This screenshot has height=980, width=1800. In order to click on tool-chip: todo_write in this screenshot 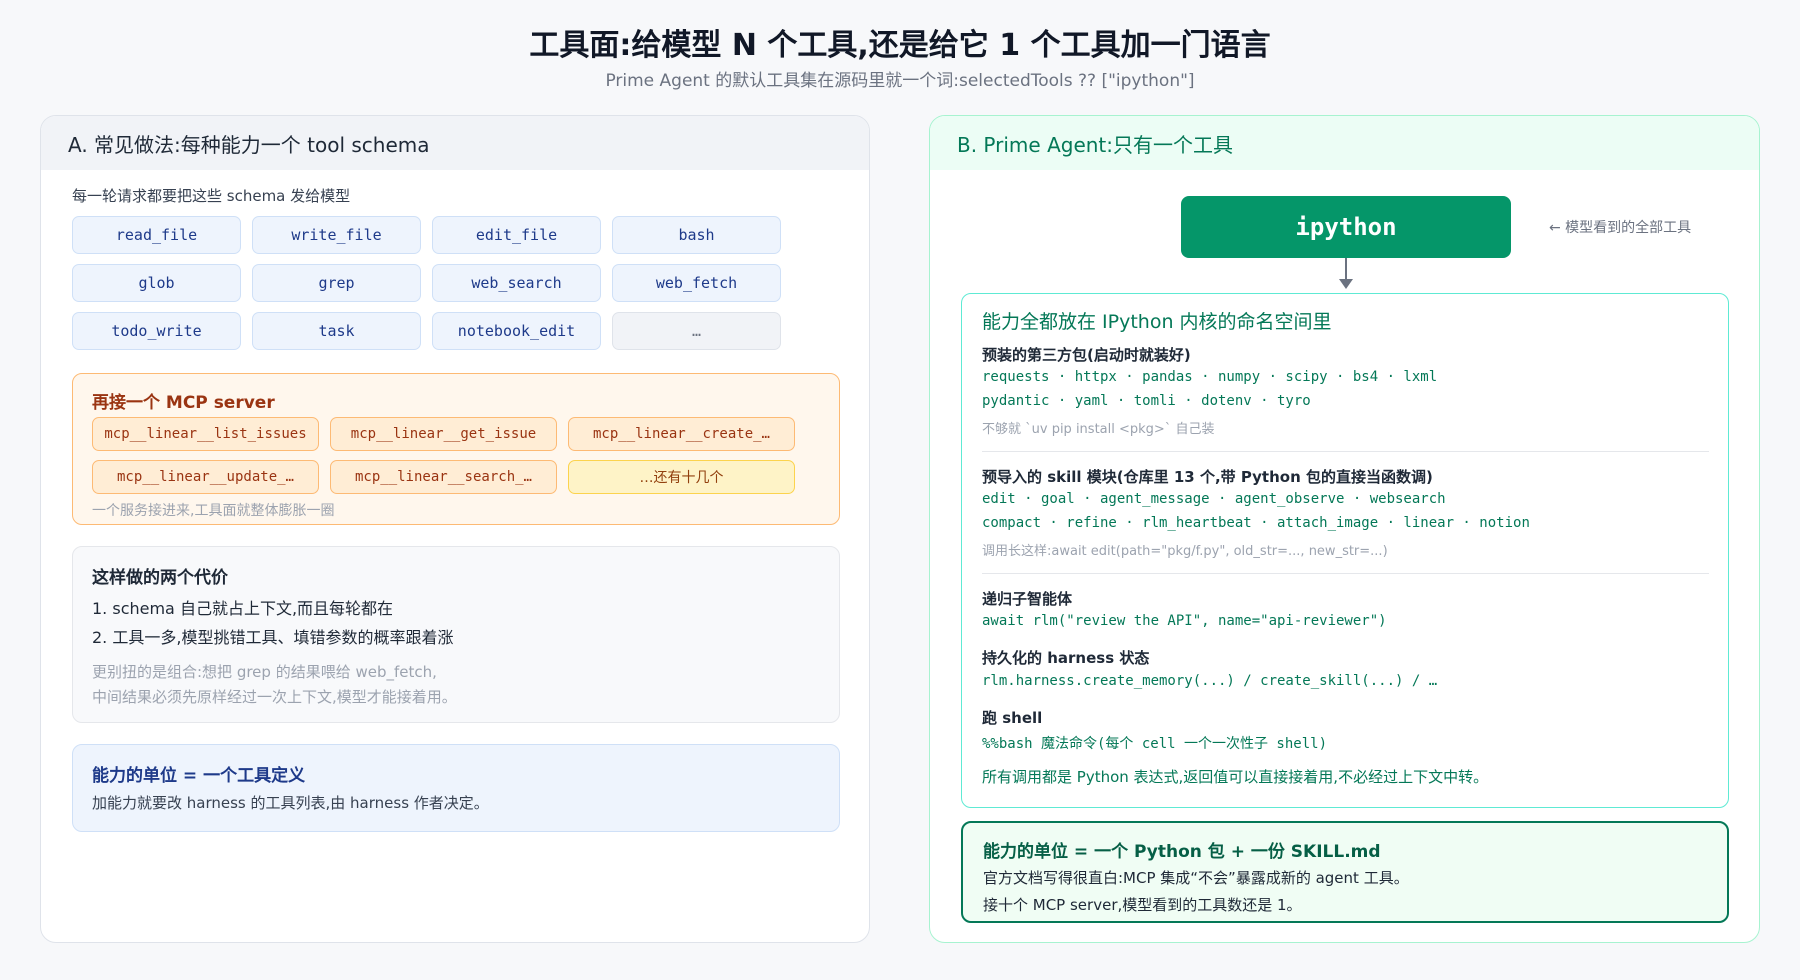, I will do `click(156, 331)`.